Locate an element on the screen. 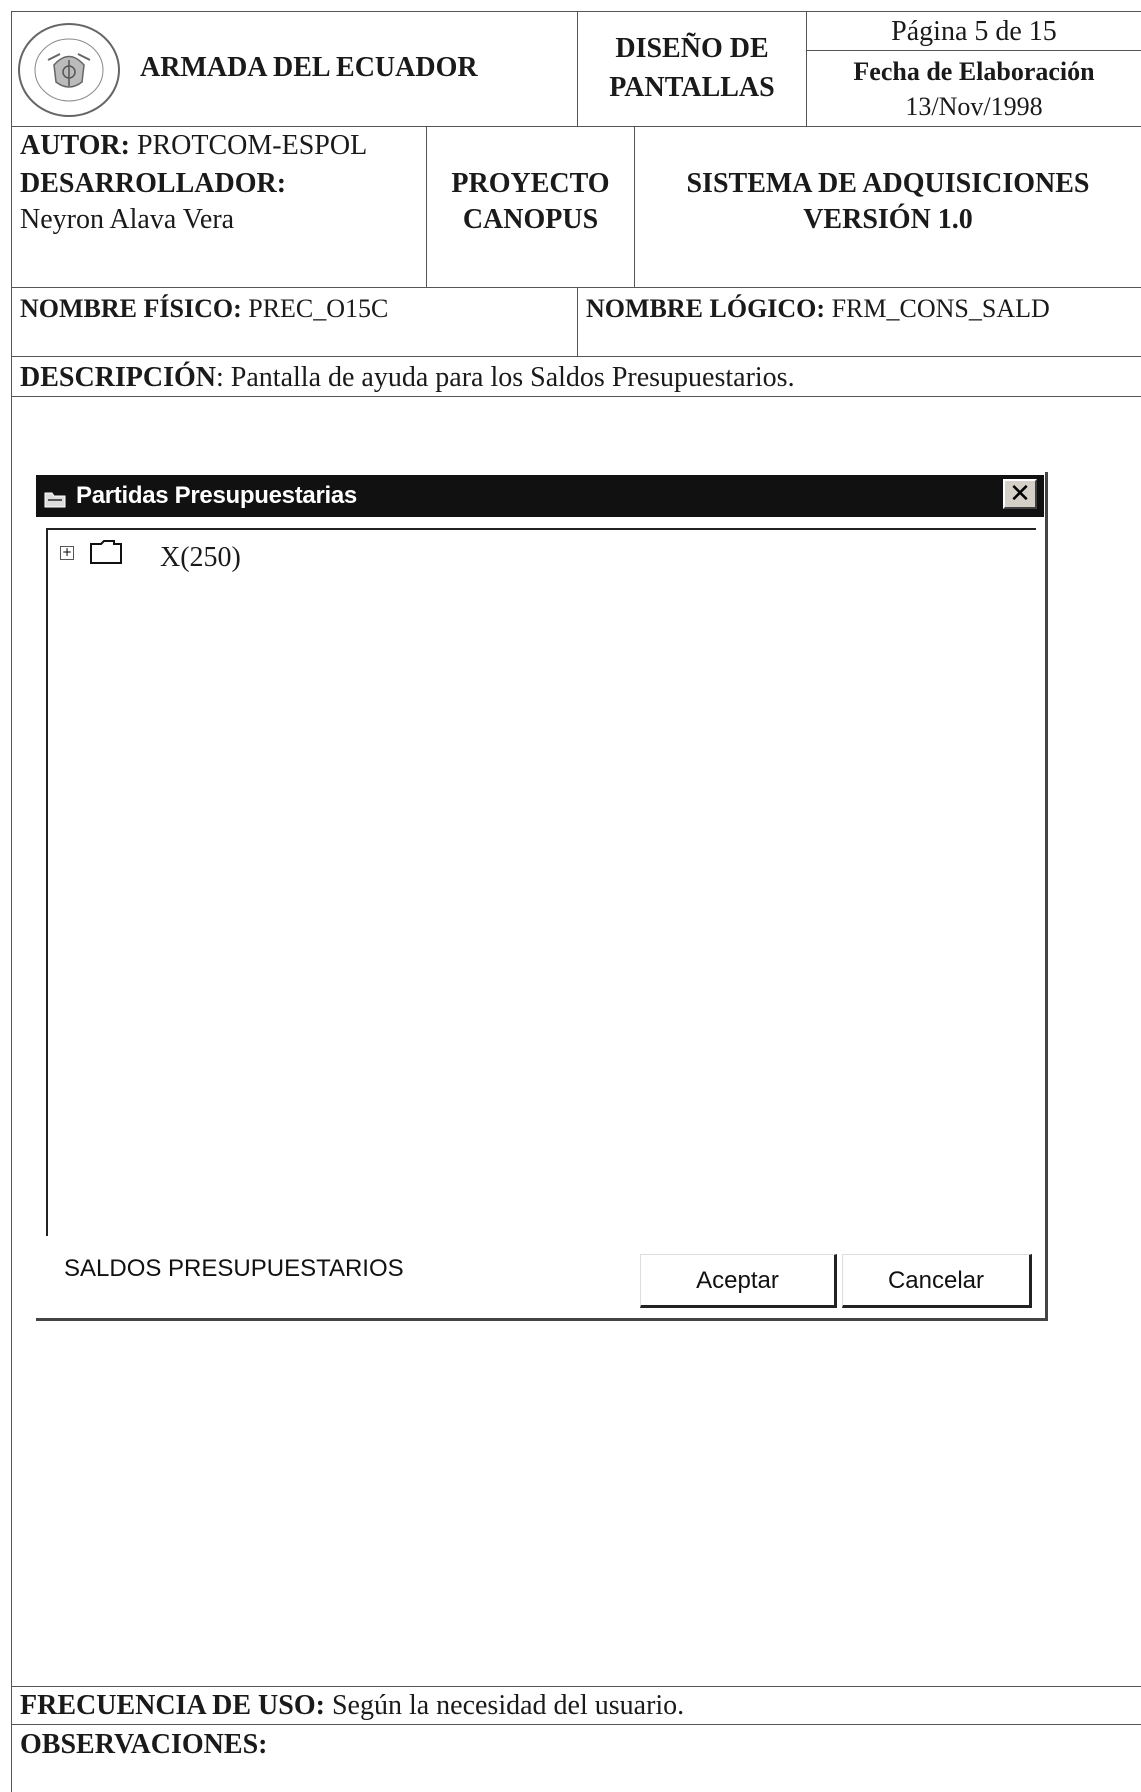 The height and width of the screenshot is (1792, 1141). cancel-button: Cancelar is located at coordinates (937, 1281).